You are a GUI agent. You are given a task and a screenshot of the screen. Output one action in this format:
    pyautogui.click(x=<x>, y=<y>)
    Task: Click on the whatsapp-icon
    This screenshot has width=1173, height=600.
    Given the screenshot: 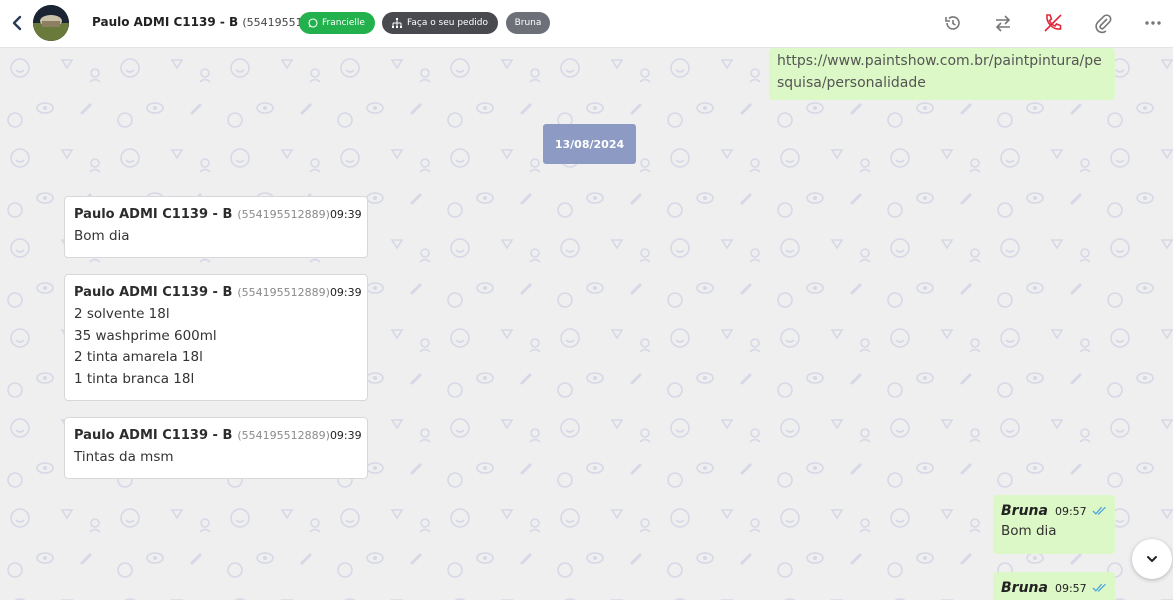 What is the action you would take?
    pyautogui.click(x=313, y=23)
    